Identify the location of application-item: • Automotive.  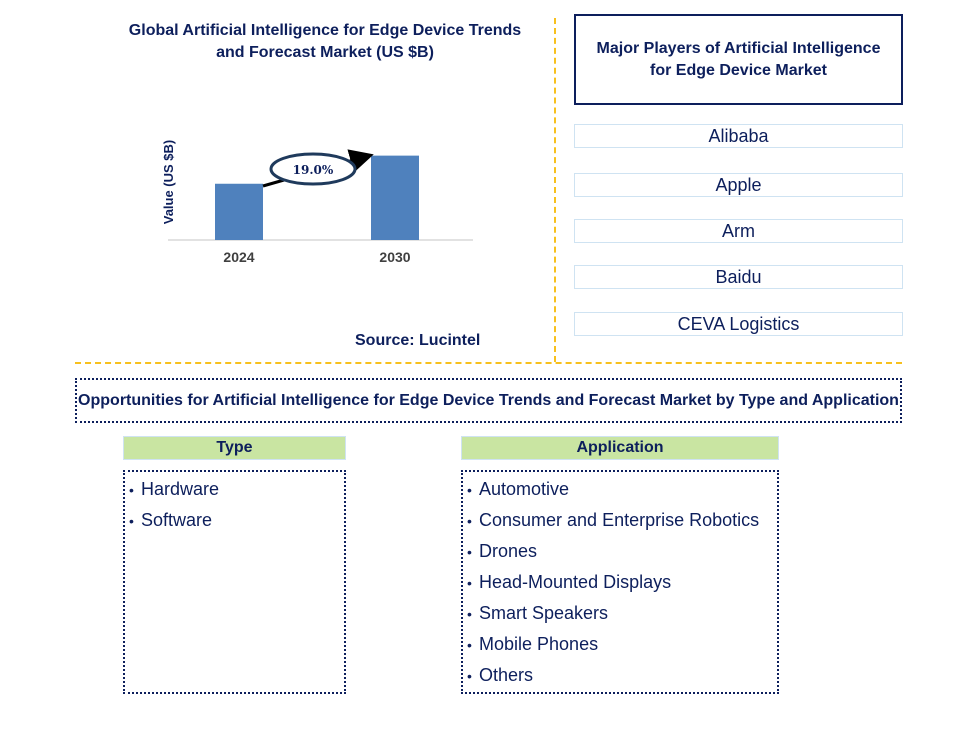
(620, 489).